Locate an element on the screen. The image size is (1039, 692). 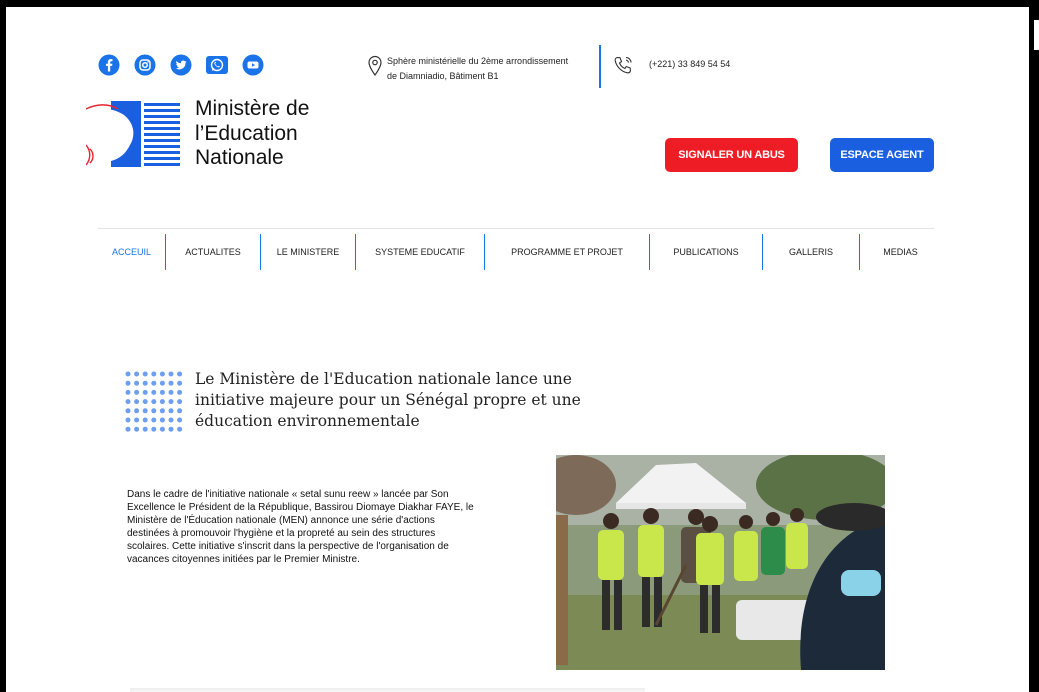
facebook-icon is located at coordinates (109, 65).